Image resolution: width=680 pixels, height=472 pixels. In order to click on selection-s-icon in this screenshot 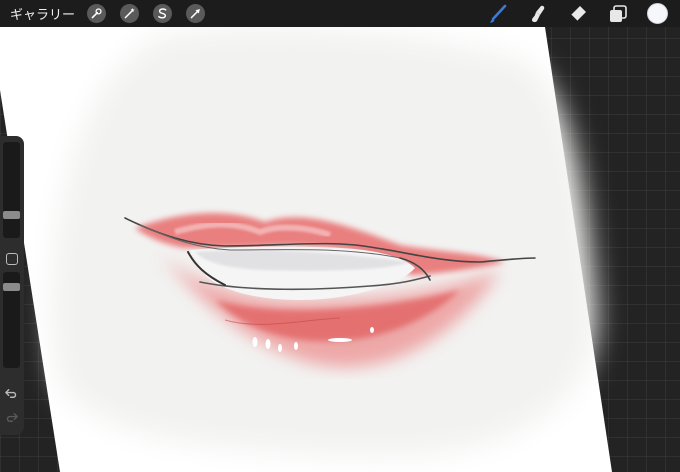, I will do `click(162, 13)`.